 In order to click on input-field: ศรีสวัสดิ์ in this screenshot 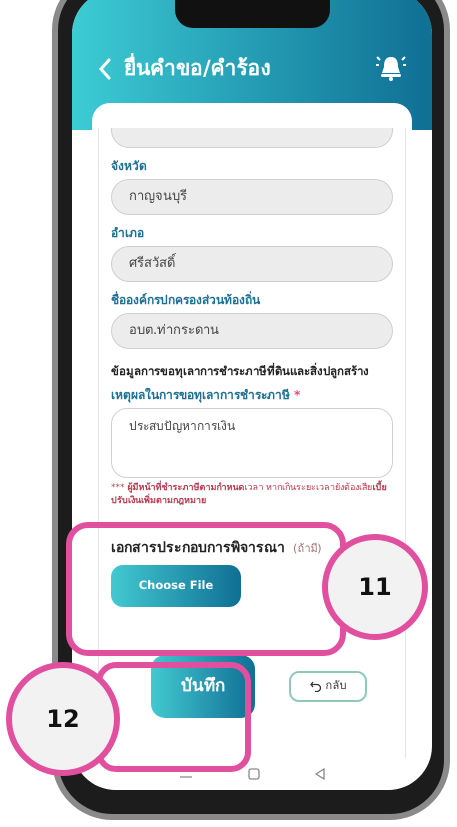, I will do `click(252, 264)`.